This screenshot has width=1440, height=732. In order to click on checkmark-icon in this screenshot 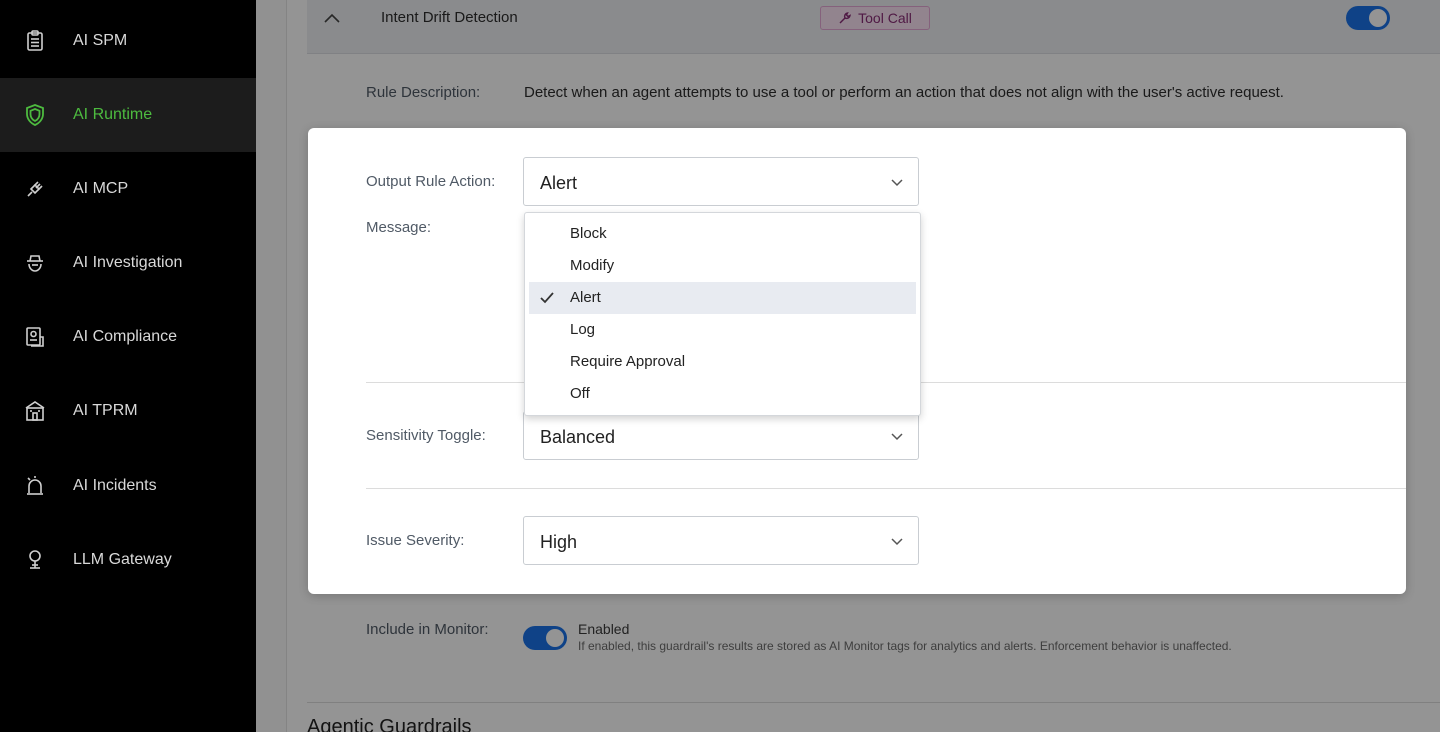, I will do `click(547, 298)`.